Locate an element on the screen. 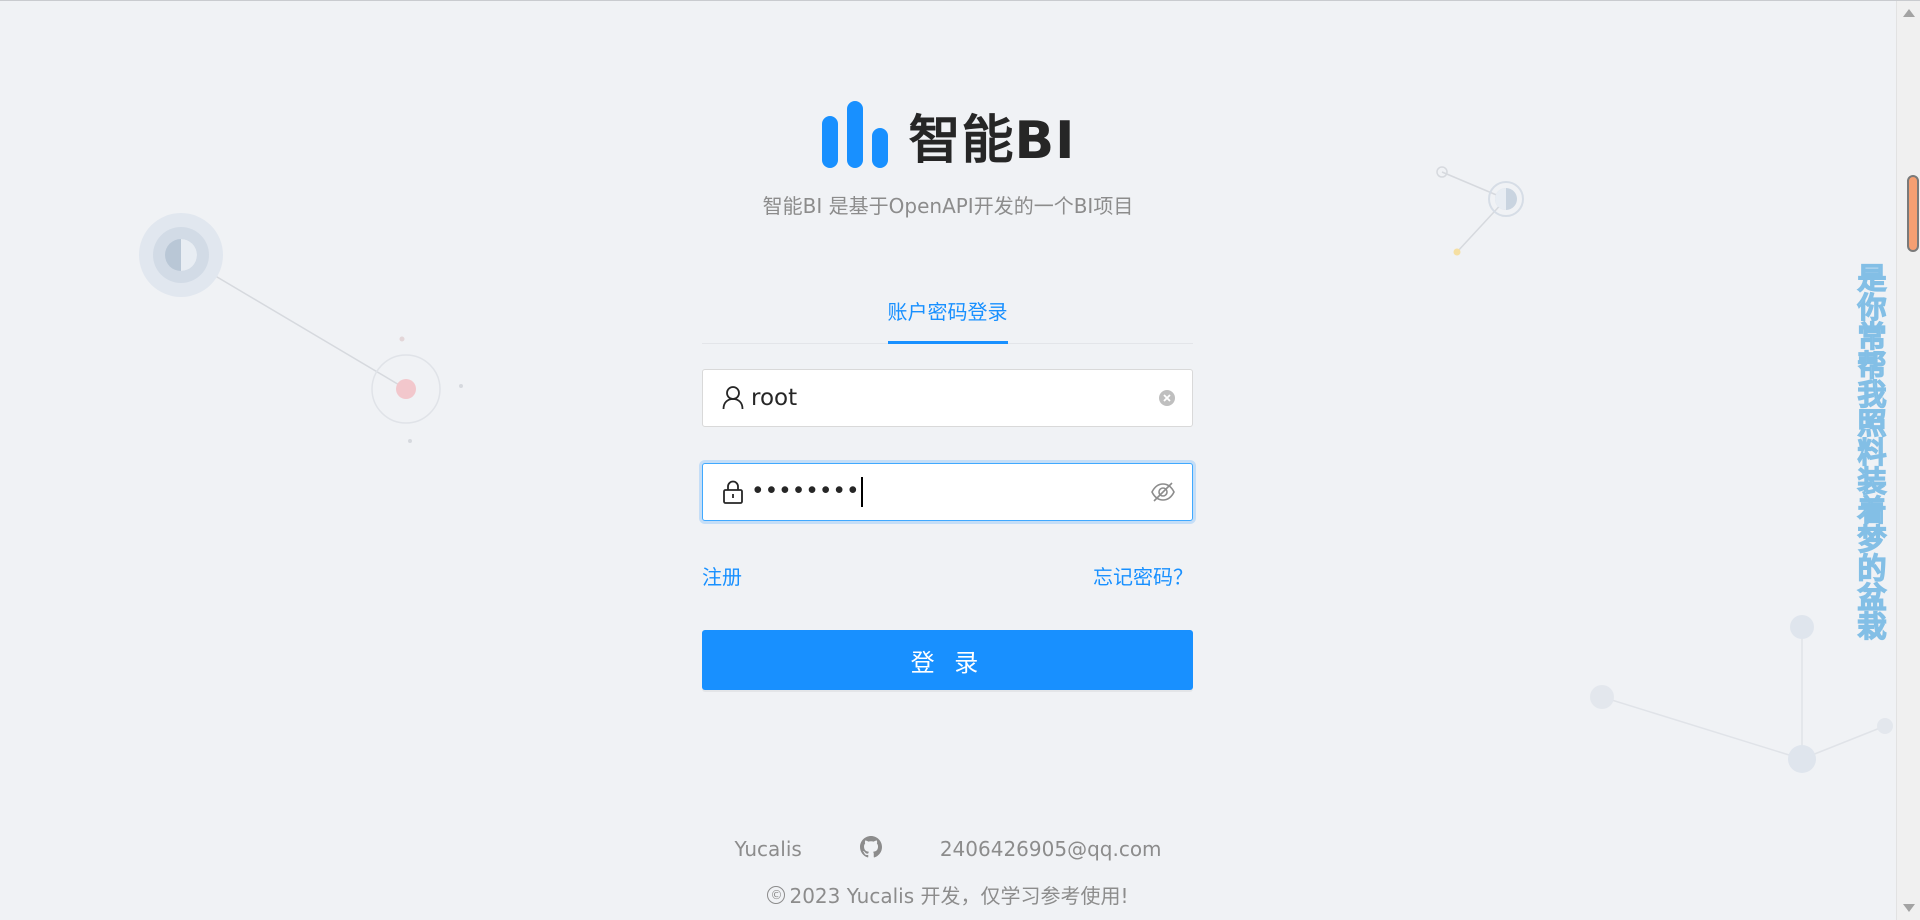 This screenshot has width=1920, height=920. register-link: 注册 is located at coordinates (722, 575).